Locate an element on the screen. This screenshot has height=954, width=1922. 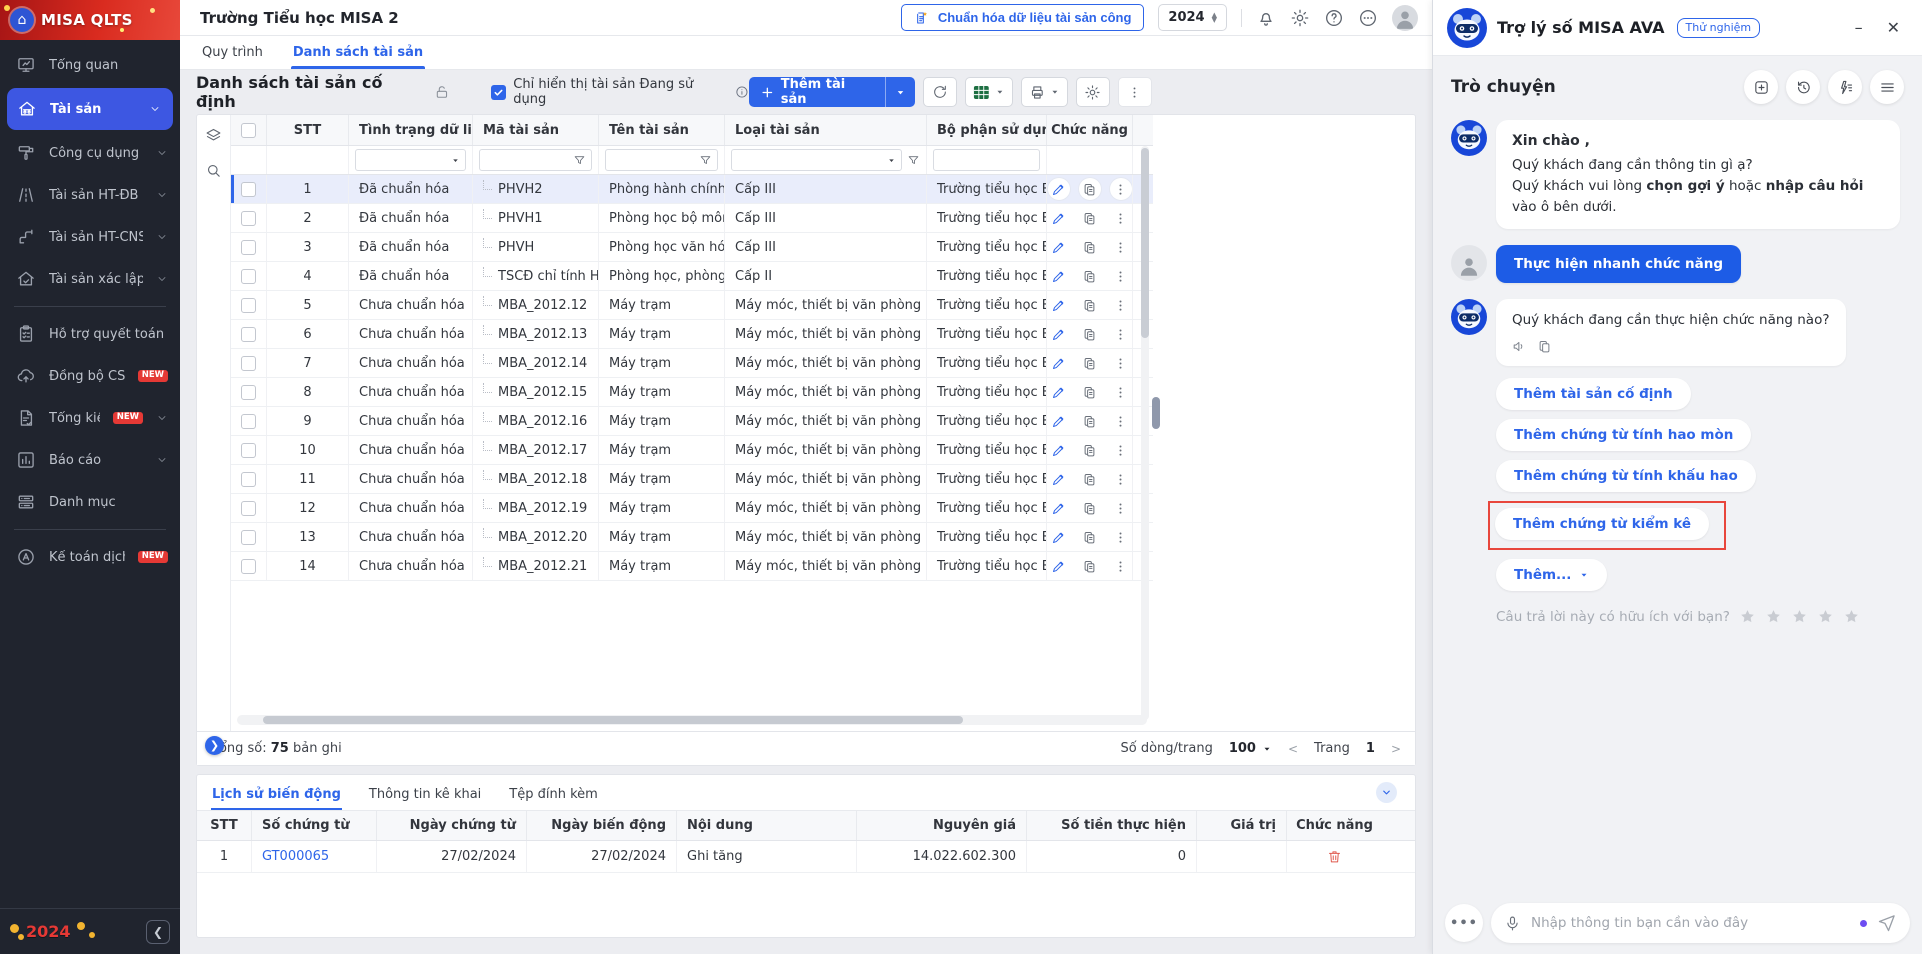
sidebar-item-tong-quan: Tổng quan is located at coordinates (90, 65).